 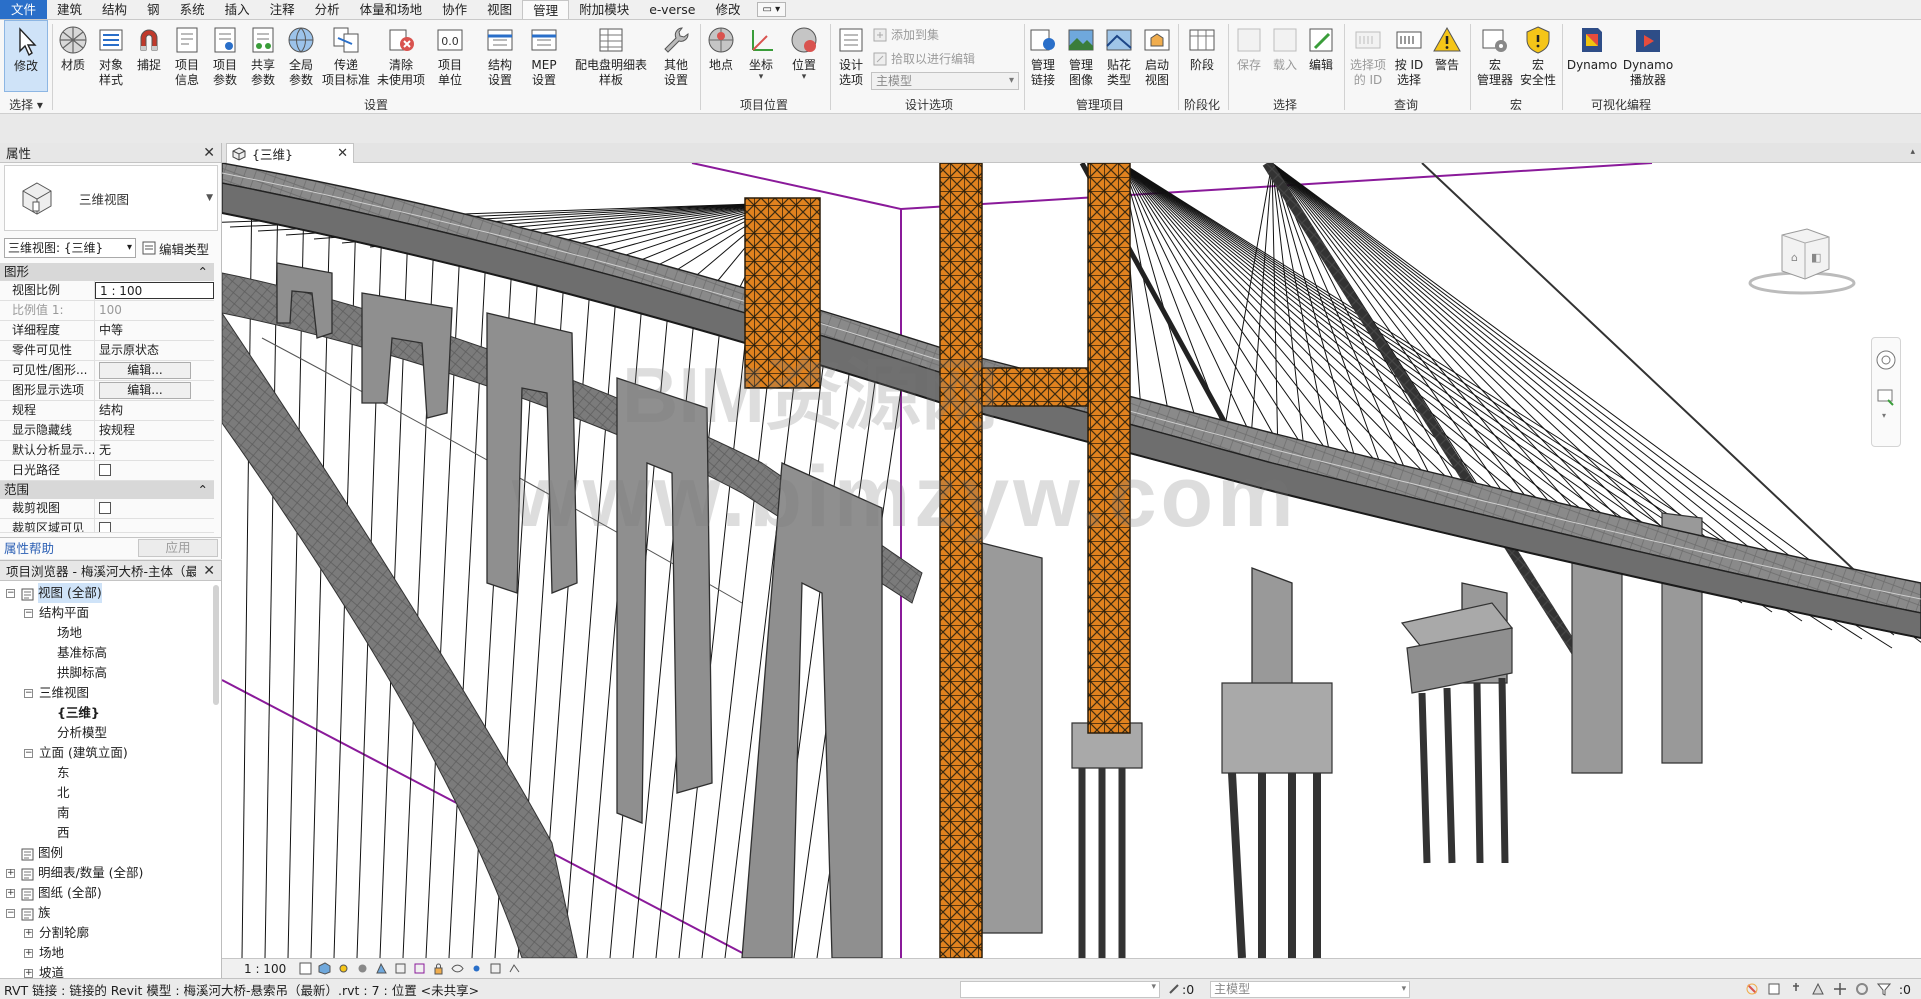 What do you see at coordinates (44, 953) in the screenshot?
I see `tree-item: + 场地` at bounding box center [44, 953].